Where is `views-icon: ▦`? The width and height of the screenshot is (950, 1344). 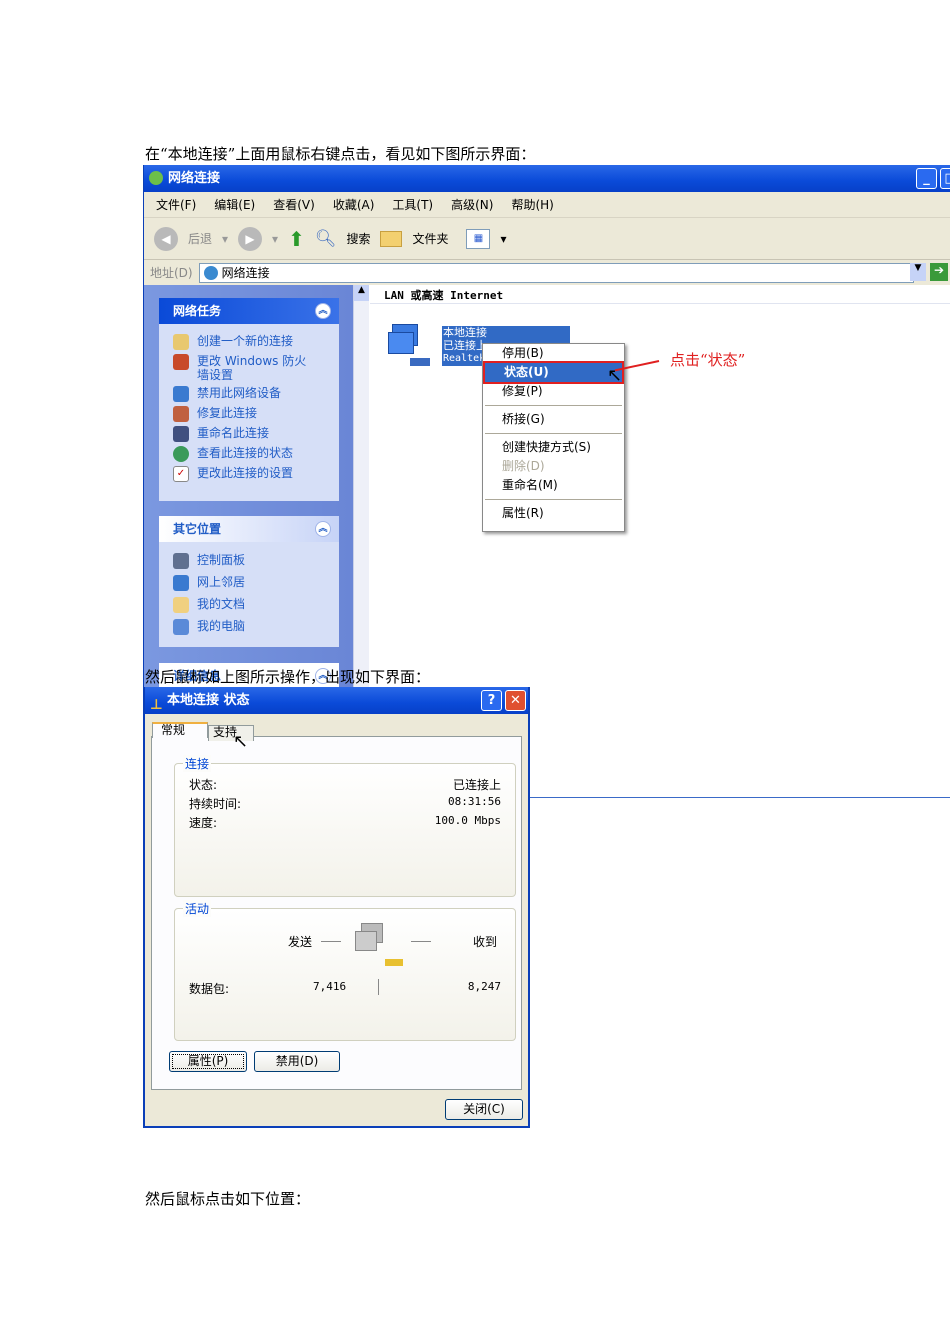 views-icon: ▦ is located at coordinates (478, 238).